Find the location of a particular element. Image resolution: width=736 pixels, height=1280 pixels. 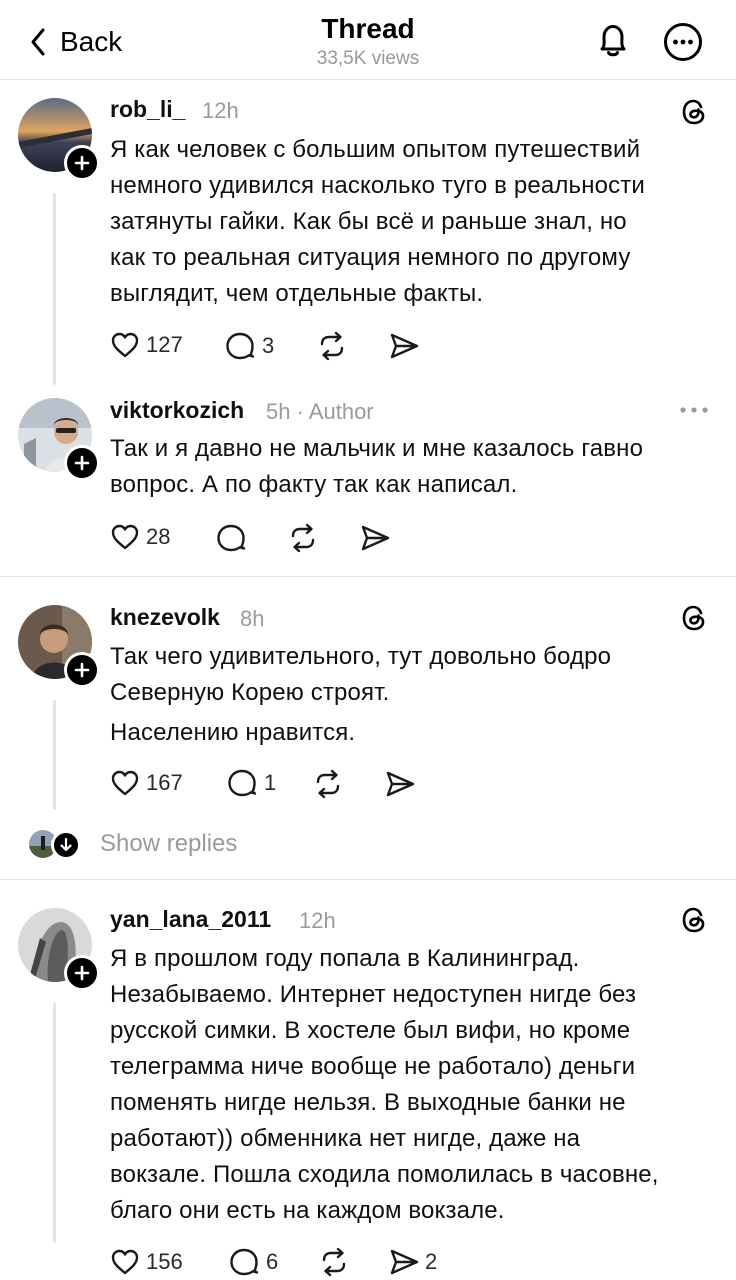

username: yan_lana_2011 is located at coordinates (190, 919).